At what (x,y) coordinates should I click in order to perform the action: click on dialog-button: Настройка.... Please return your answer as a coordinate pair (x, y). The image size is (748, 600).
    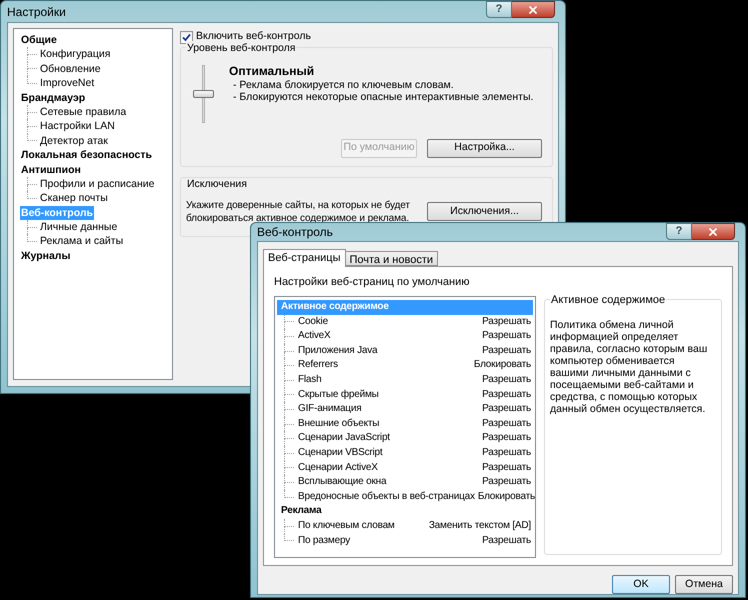
    Looking at the image, I should click on (484, 148).